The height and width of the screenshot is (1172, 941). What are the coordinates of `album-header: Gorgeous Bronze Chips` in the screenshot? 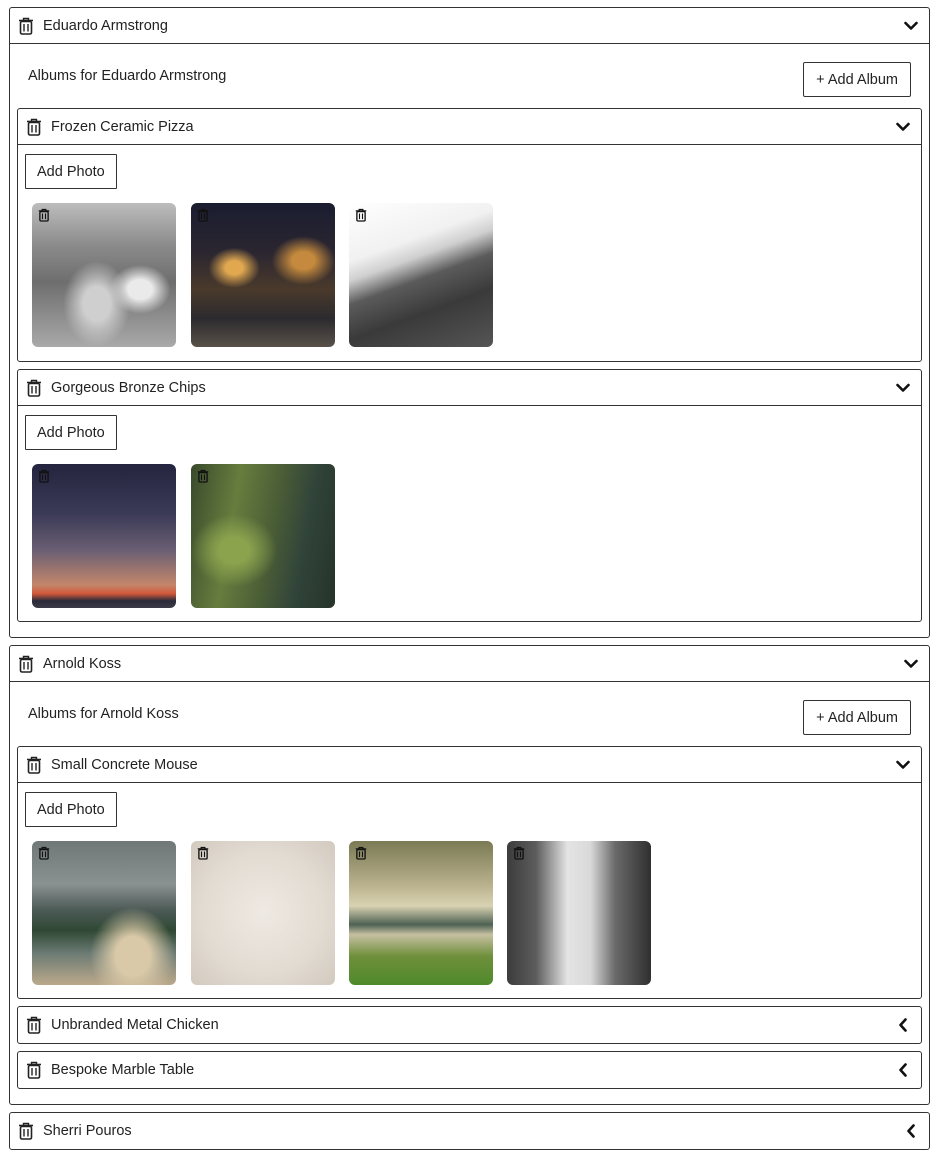 It's located at (469, 388).